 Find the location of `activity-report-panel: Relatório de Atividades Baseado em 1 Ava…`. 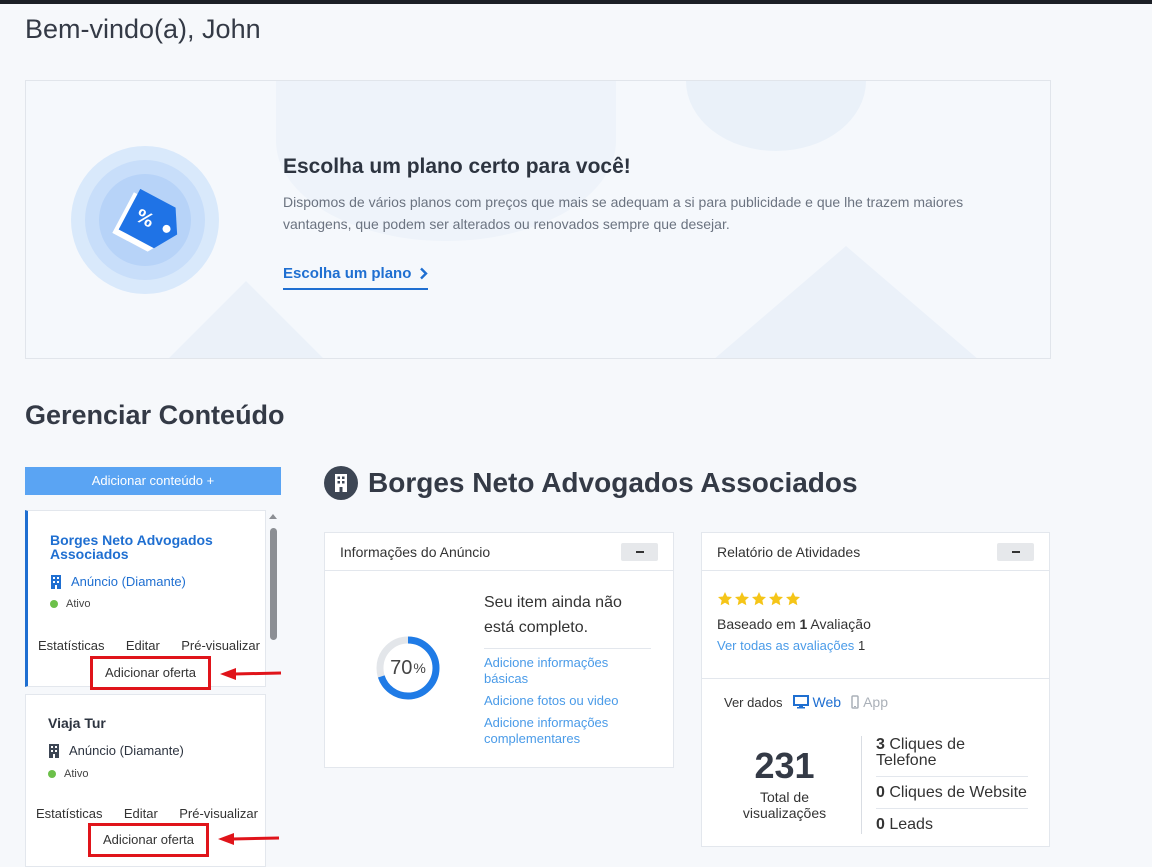

activity-report-panel: Relatório de Atividades Baseado em 1 Ava… is located at coordinates (875, 689).